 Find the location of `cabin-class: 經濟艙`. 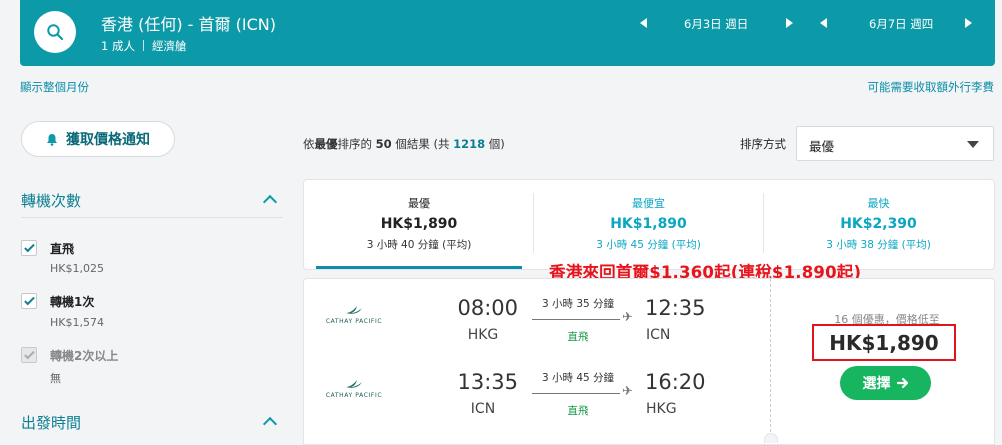

cabin-class: 經濟艙 is located at coordinates (169, 46).